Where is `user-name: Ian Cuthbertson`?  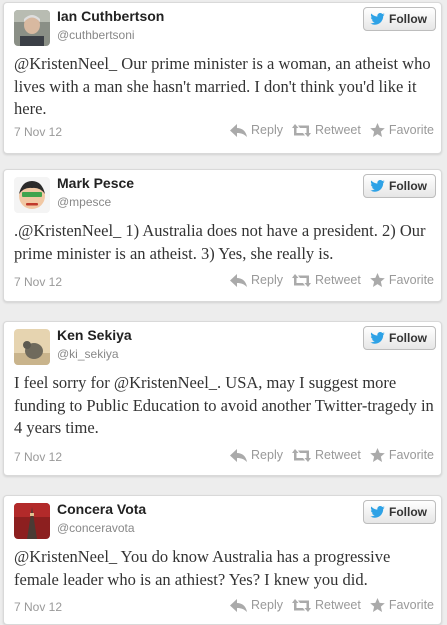
user-name: Ian Cuthbertson is located at coordinates (110, 16).